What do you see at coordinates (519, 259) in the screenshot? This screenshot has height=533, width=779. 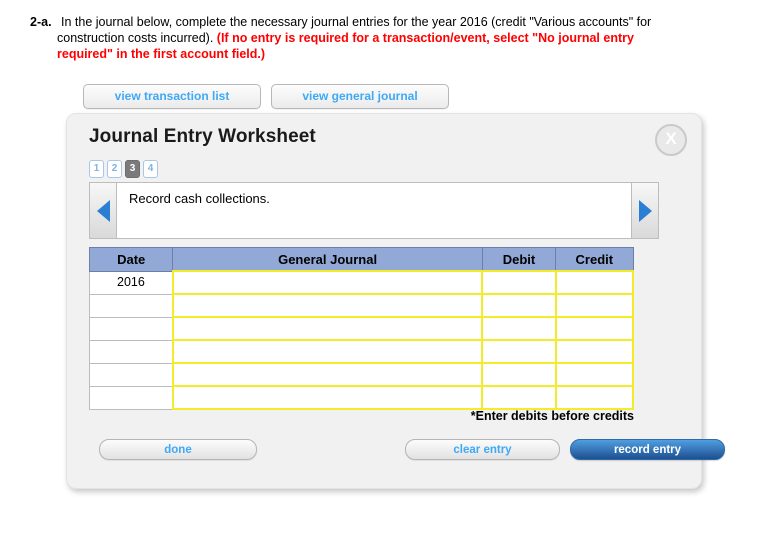 I see `column-header-debit: Debit` at bounding box center [519, 259].